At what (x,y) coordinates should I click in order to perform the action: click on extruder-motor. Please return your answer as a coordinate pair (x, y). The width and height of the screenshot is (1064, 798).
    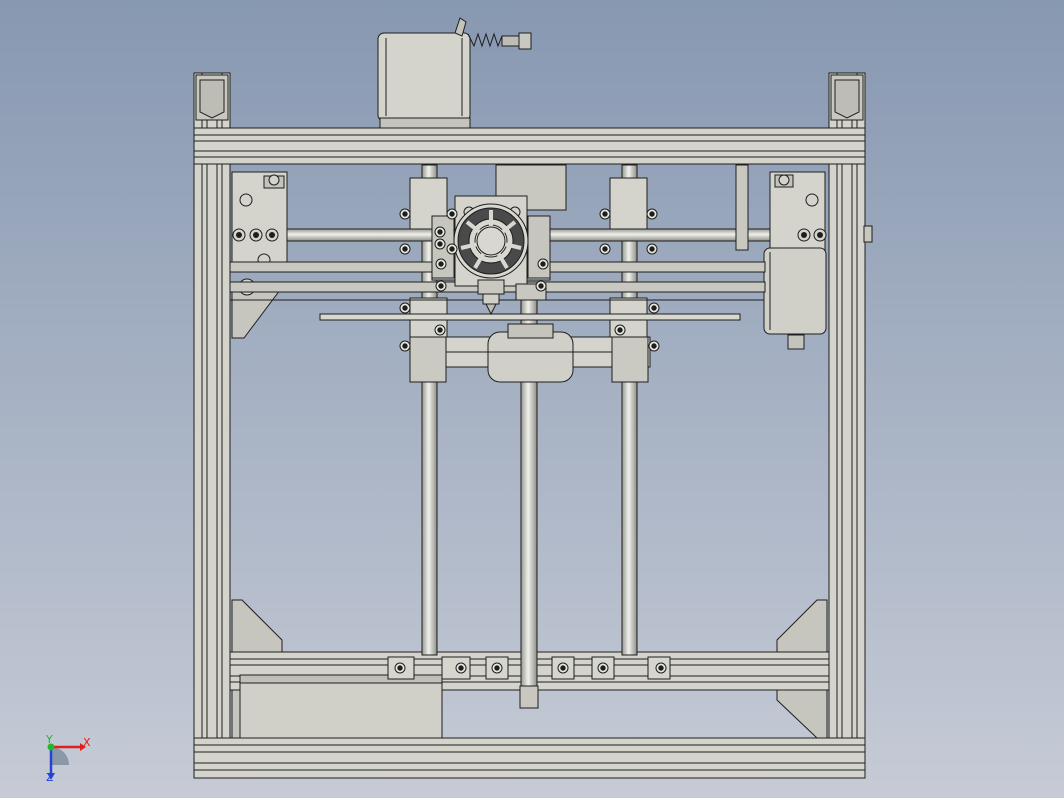
    Looking at the image, I should click on (424, 73).